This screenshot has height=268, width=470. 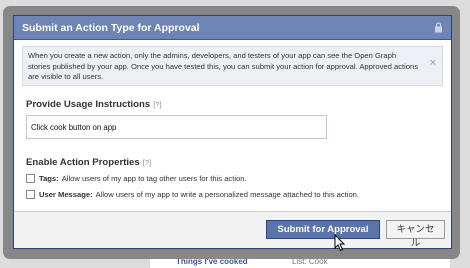 I want to click on properties-title-text: Enable Action Properties, so click(x=83, y=162).